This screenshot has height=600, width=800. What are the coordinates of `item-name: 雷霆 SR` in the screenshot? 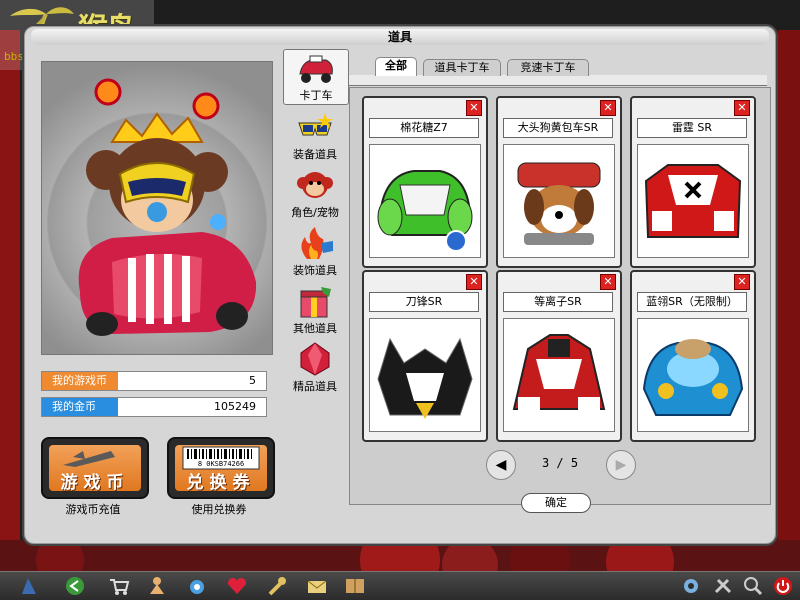 It's located at (692, 128).